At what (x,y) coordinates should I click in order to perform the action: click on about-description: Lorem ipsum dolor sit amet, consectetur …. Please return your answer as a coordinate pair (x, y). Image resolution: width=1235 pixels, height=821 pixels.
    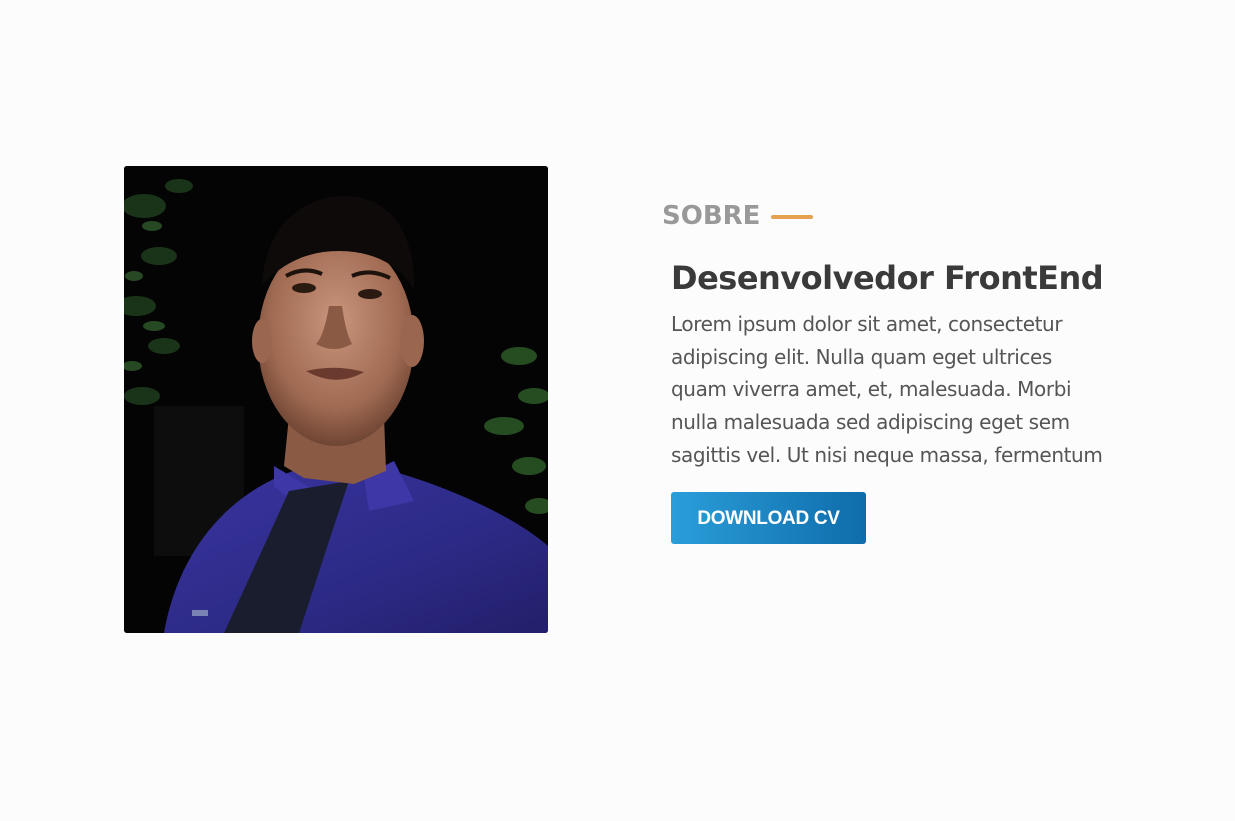
    Looking at the image, I should click on (887, 389).